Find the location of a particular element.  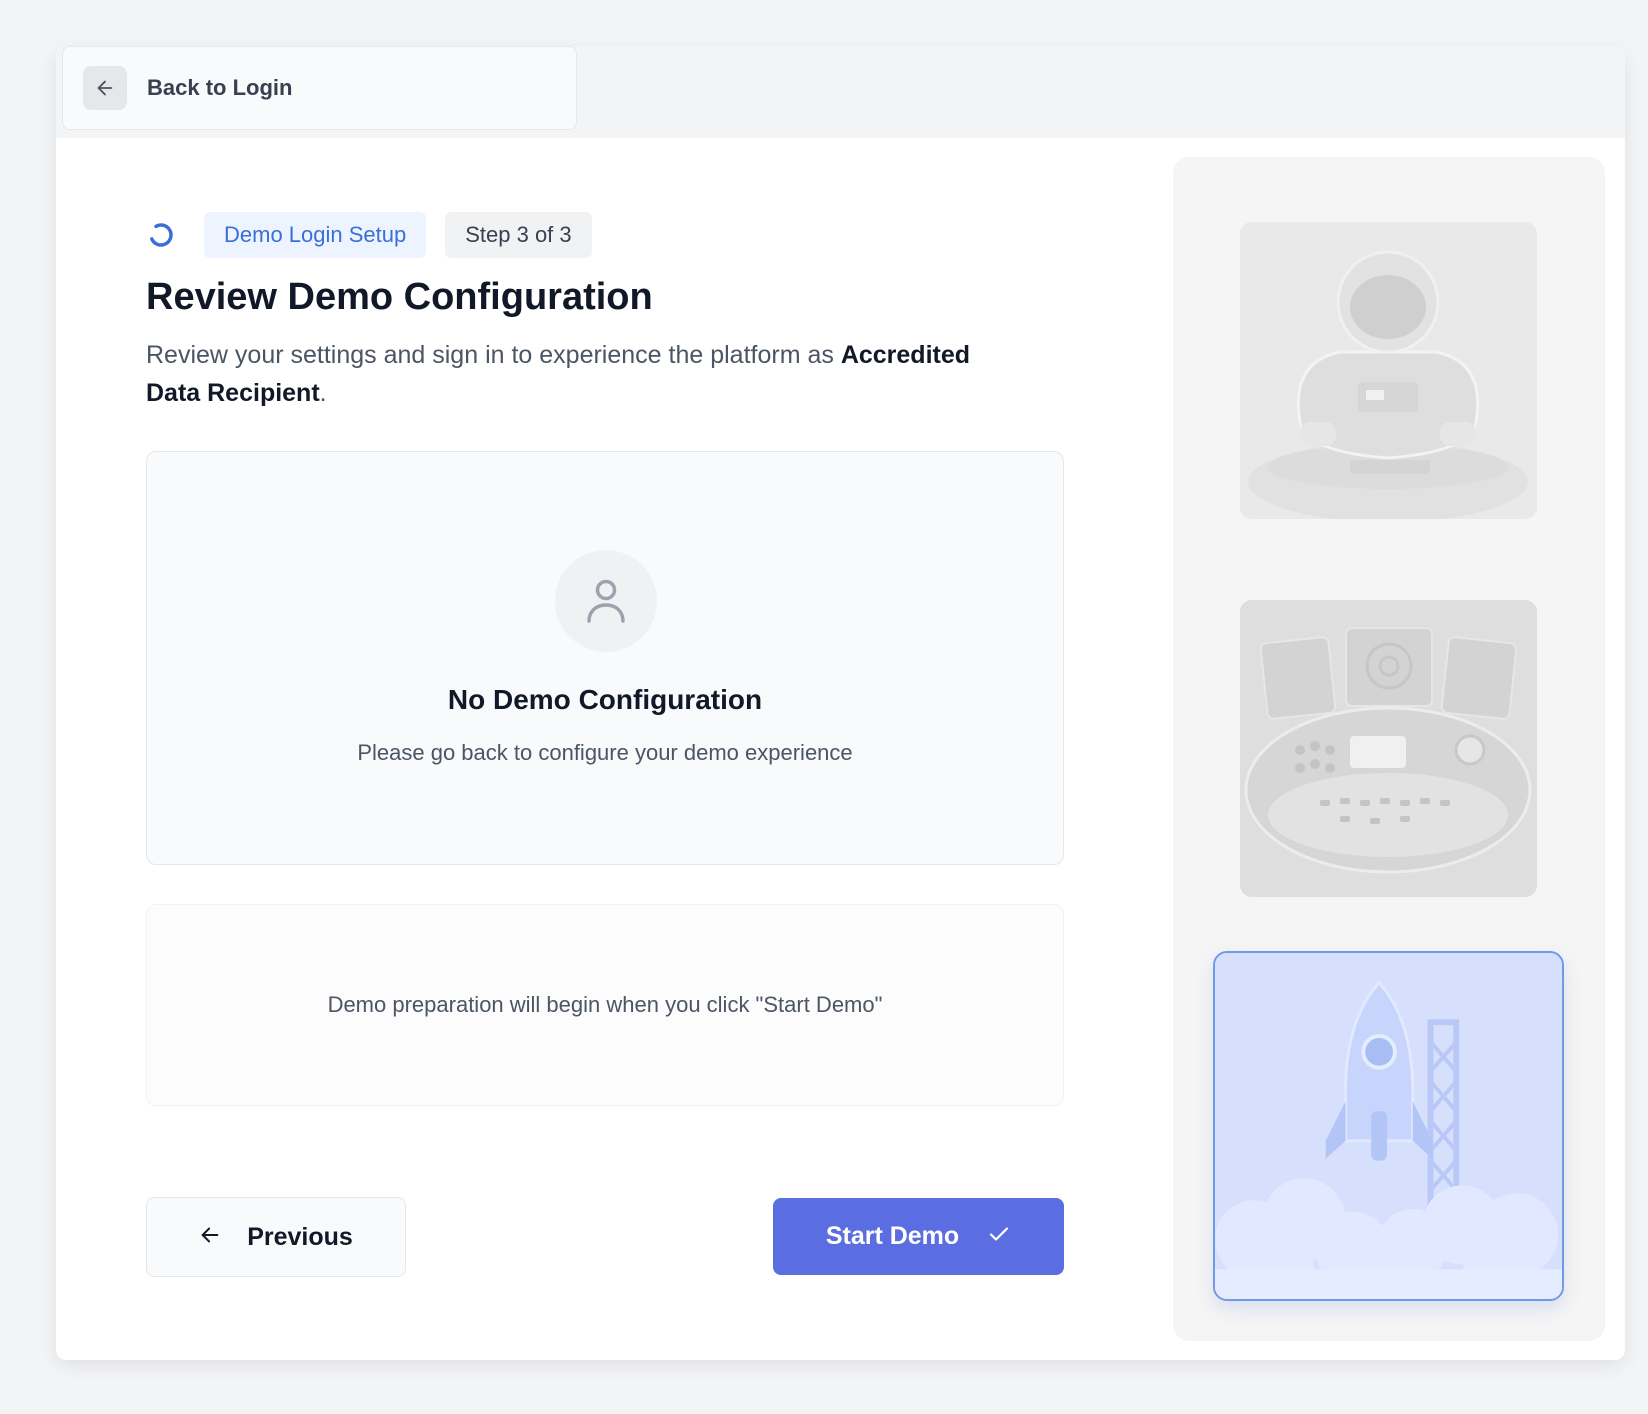

previous-button-label: Previous is located at coordinates (300, 1236).